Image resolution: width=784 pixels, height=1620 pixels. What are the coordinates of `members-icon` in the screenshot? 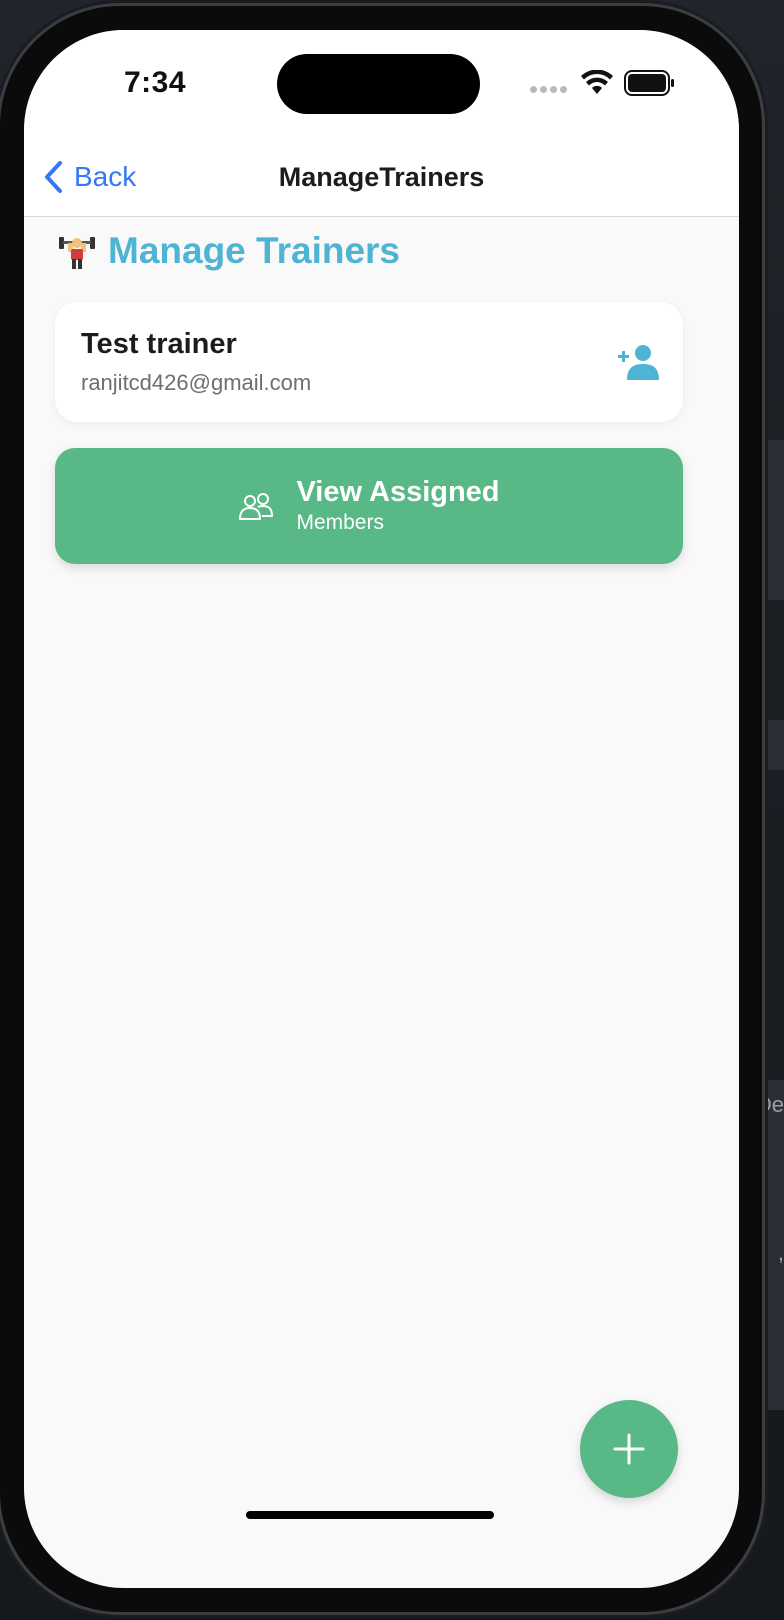 It's located at (256, 506).